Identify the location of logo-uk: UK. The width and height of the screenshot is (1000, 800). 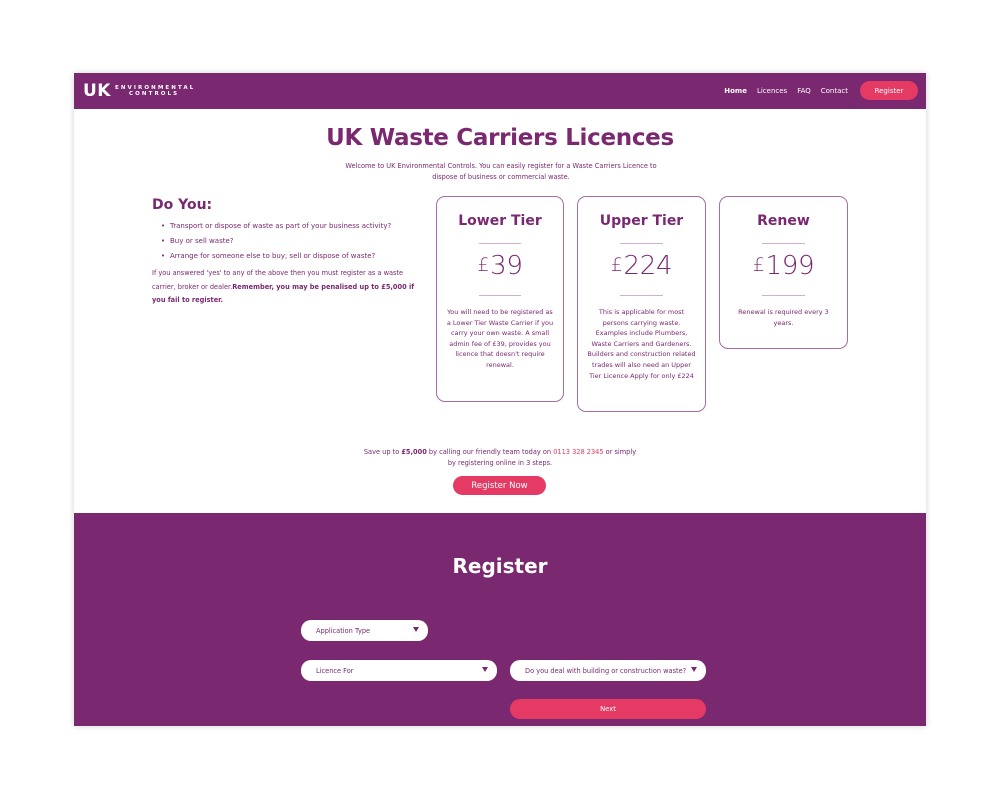
(97, 91).